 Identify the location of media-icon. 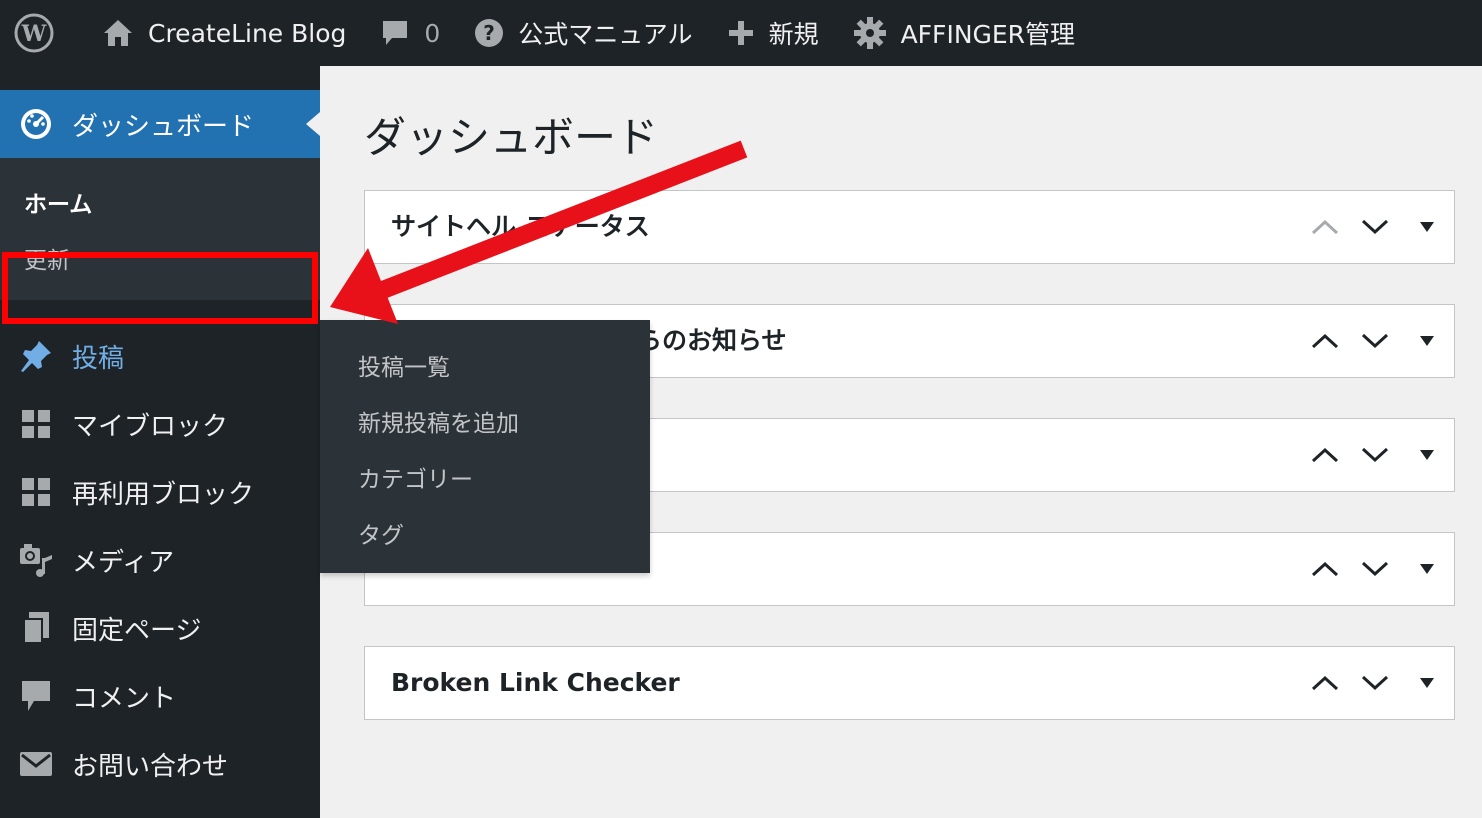
(36, 560).